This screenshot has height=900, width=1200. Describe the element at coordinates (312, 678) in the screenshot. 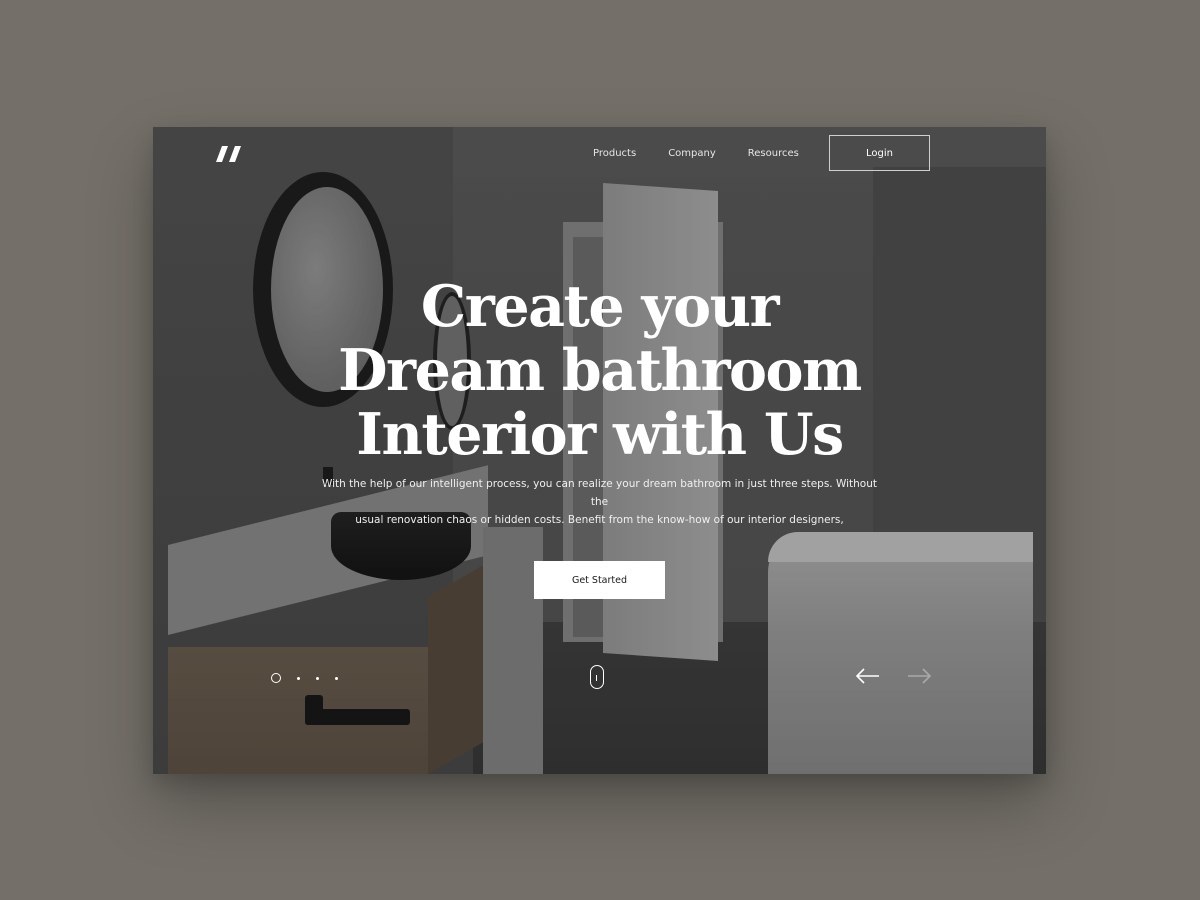

I see `slide-pagination` at that location.